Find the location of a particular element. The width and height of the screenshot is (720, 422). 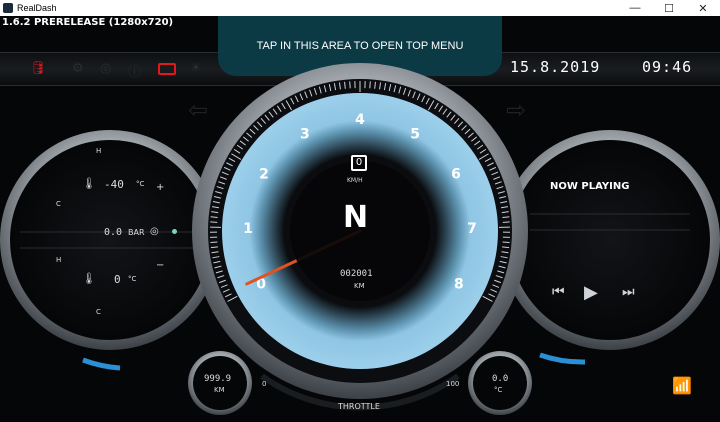

outside-temp-unit: °C is located at coordinates (498, 390).